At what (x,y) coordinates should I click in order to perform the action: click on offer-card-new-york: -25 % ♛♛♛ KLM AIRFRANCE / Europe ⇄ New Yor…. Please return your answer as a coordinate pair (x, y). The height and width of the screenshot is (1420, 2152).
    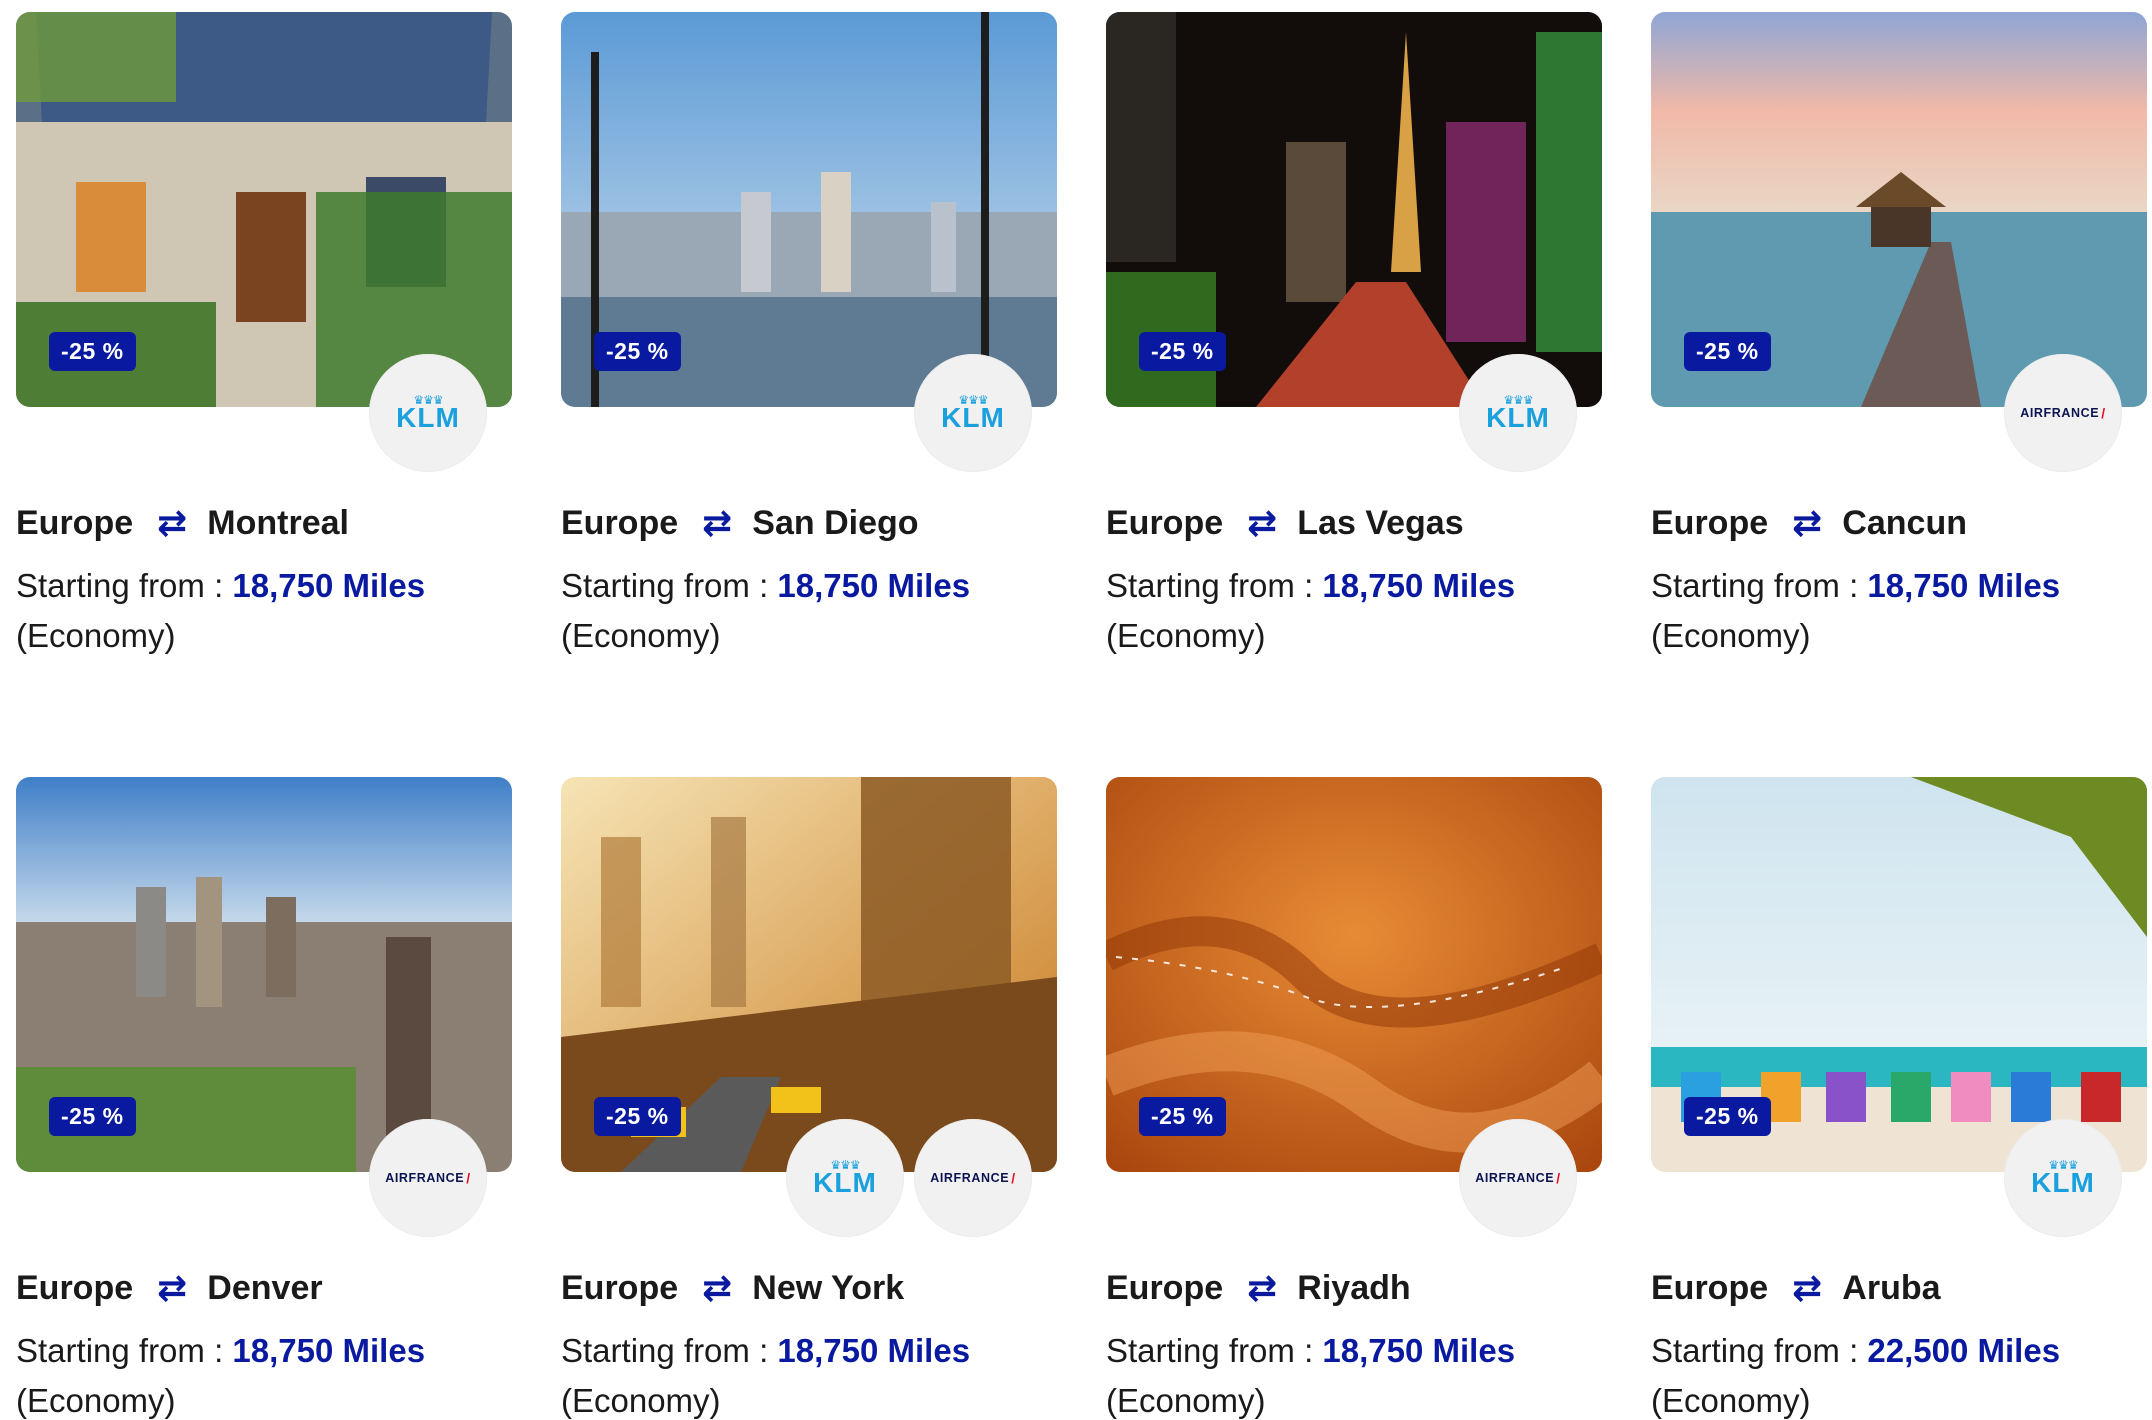
    Looking at the image, I should click on (809, 1098).